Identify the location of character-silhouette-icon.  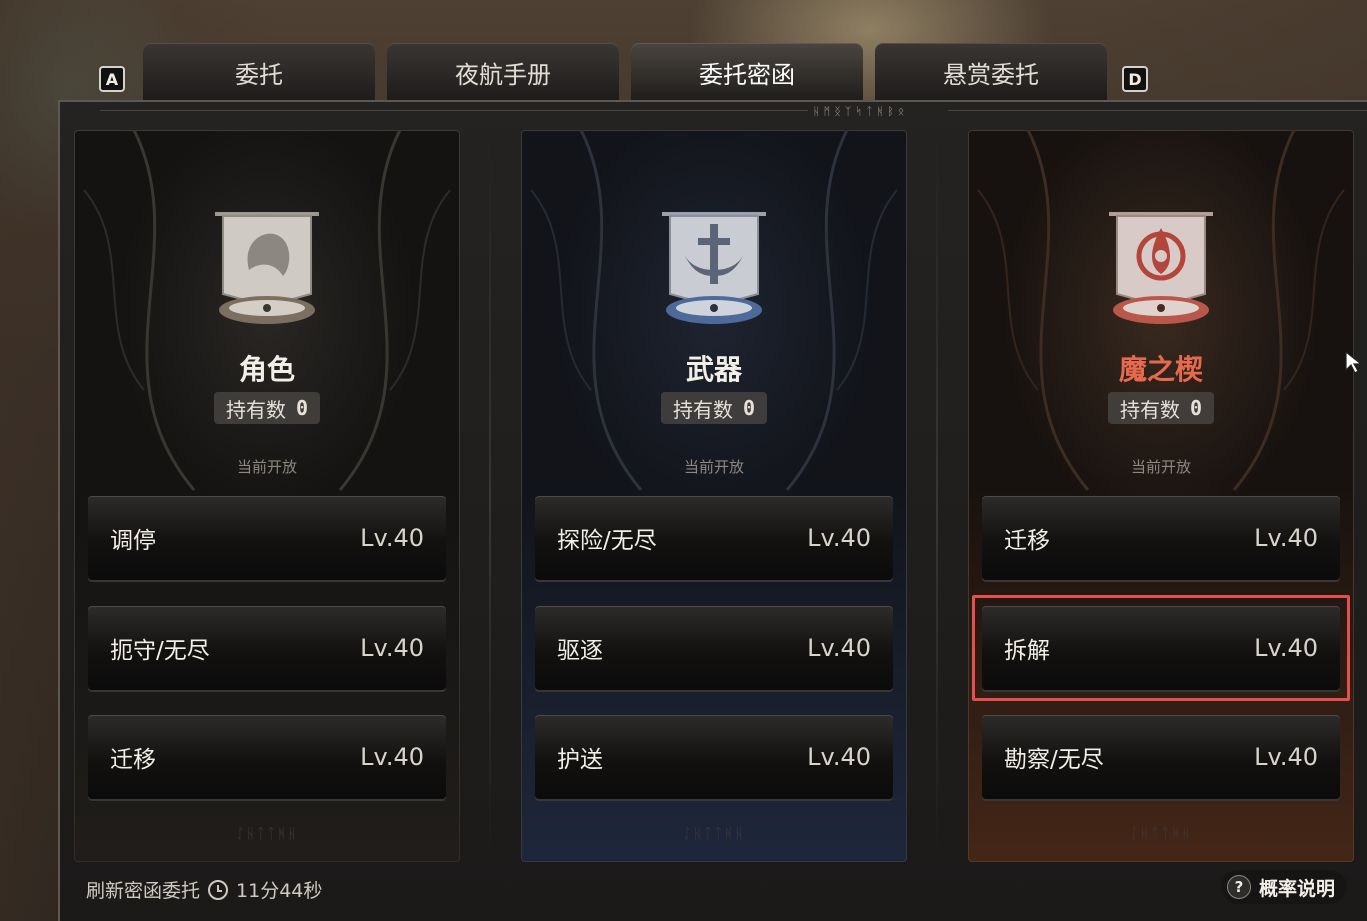
(267, 268).